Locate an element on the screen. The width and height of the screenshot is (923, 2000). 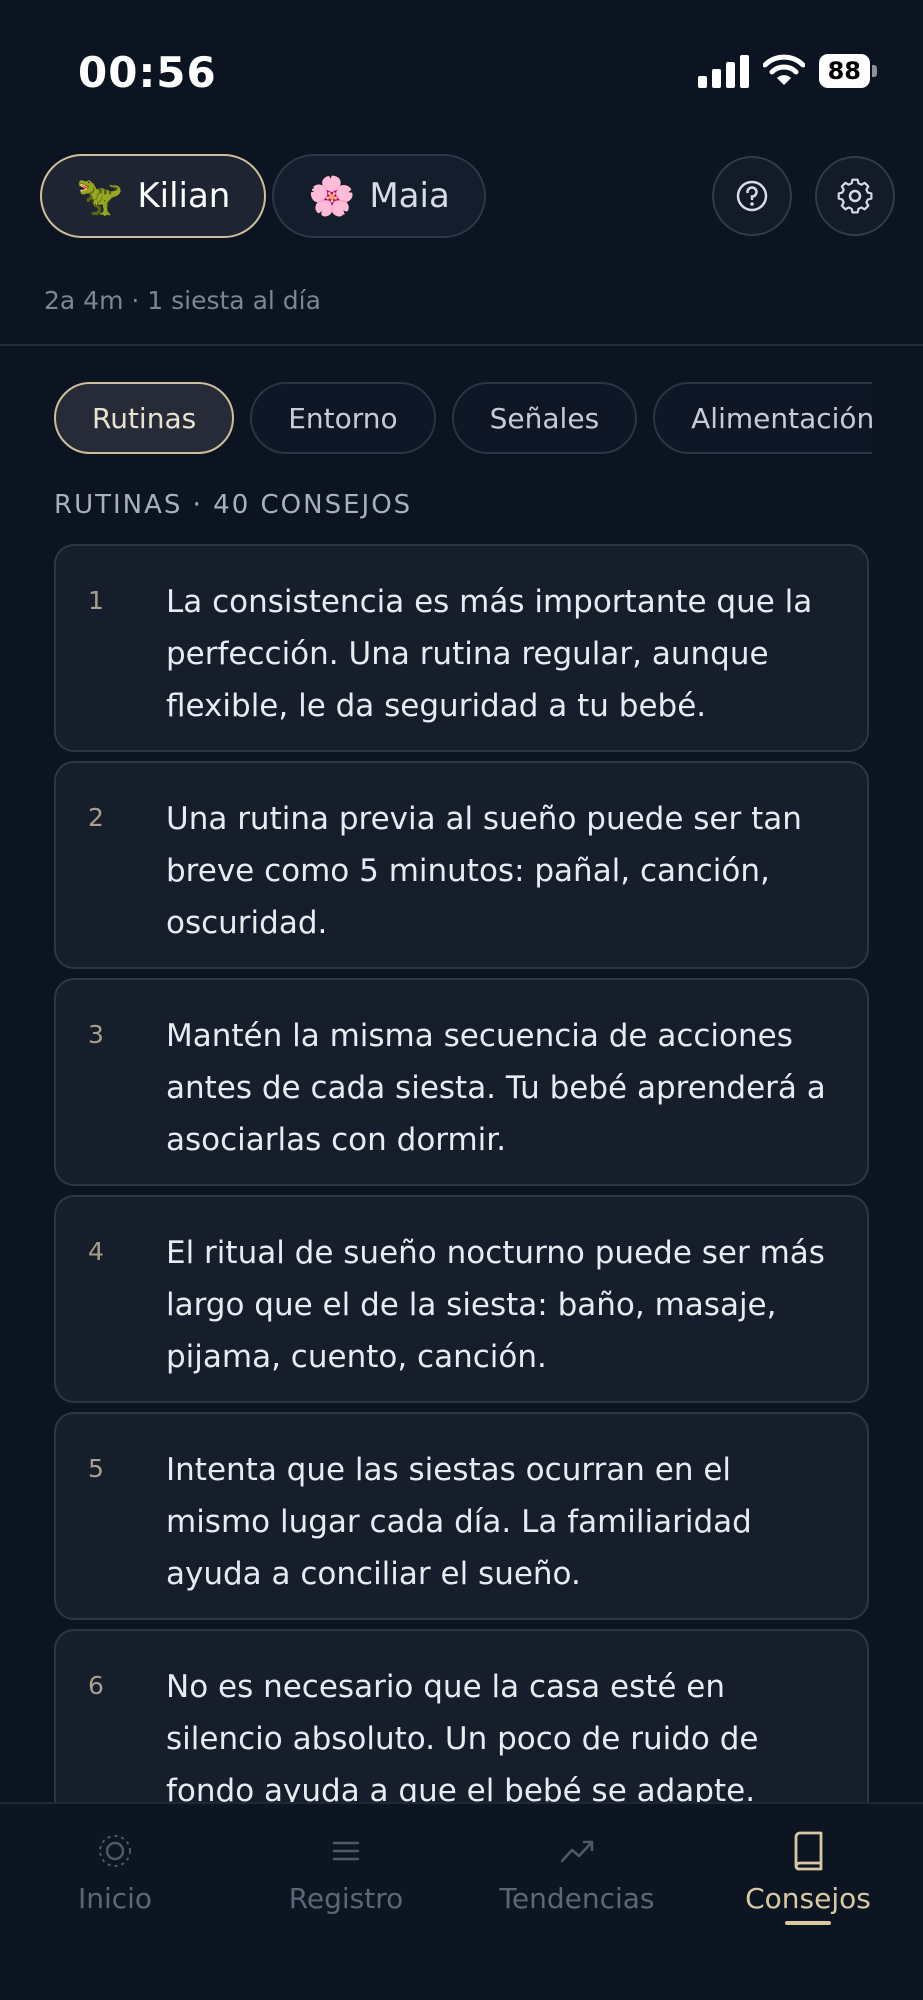
battery-icon: 88 is located at coordinates (847, 71).